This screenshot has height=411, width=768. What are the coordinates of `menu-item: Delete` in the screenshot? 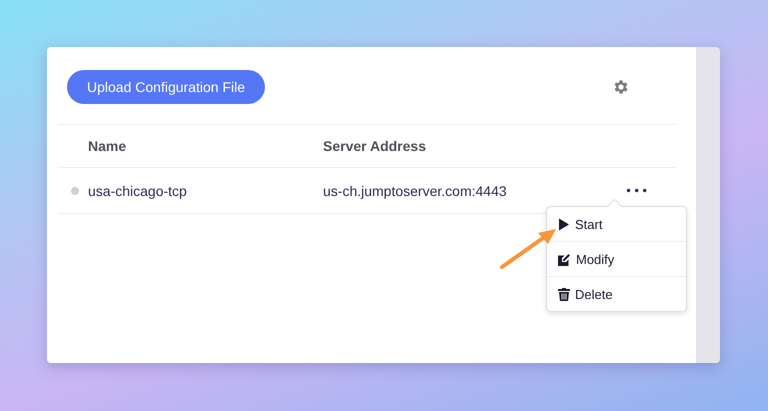 It's located at (616, 293).